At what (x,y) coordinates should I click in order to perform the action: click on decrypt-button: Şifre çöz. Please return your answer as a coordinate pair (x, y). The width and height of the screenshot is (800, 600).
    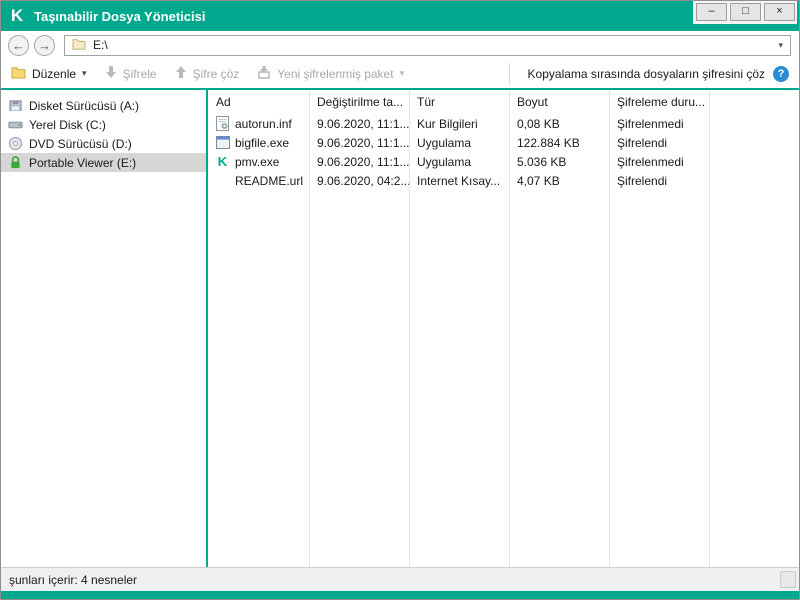
    Looking at the image, I should click on (207, 73).